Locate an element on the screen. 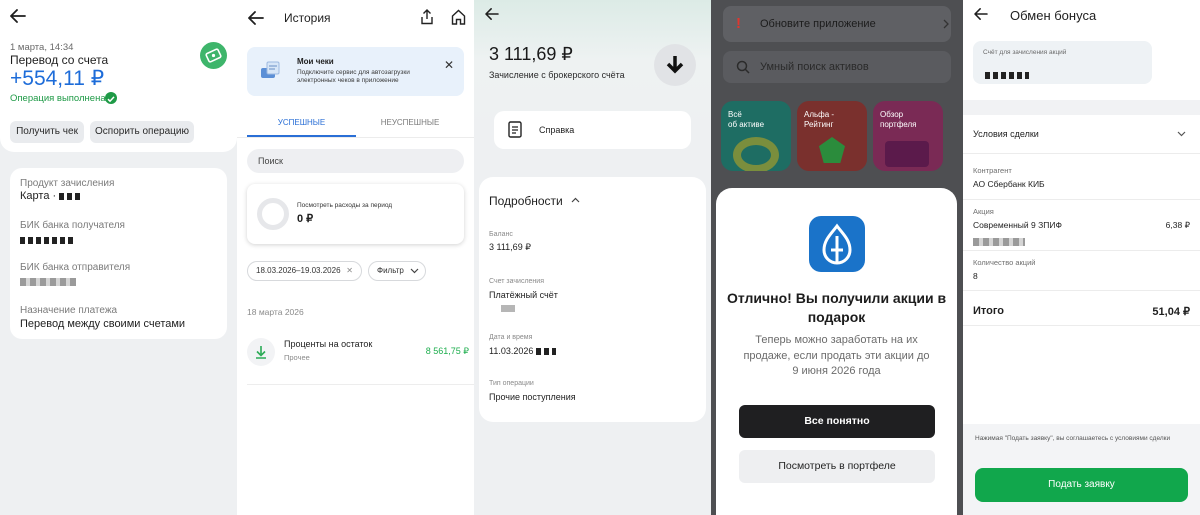 The height and width of the screenshot is (515, 1200). field-label: Продукт зачисления is located at coordinates (67, 183).